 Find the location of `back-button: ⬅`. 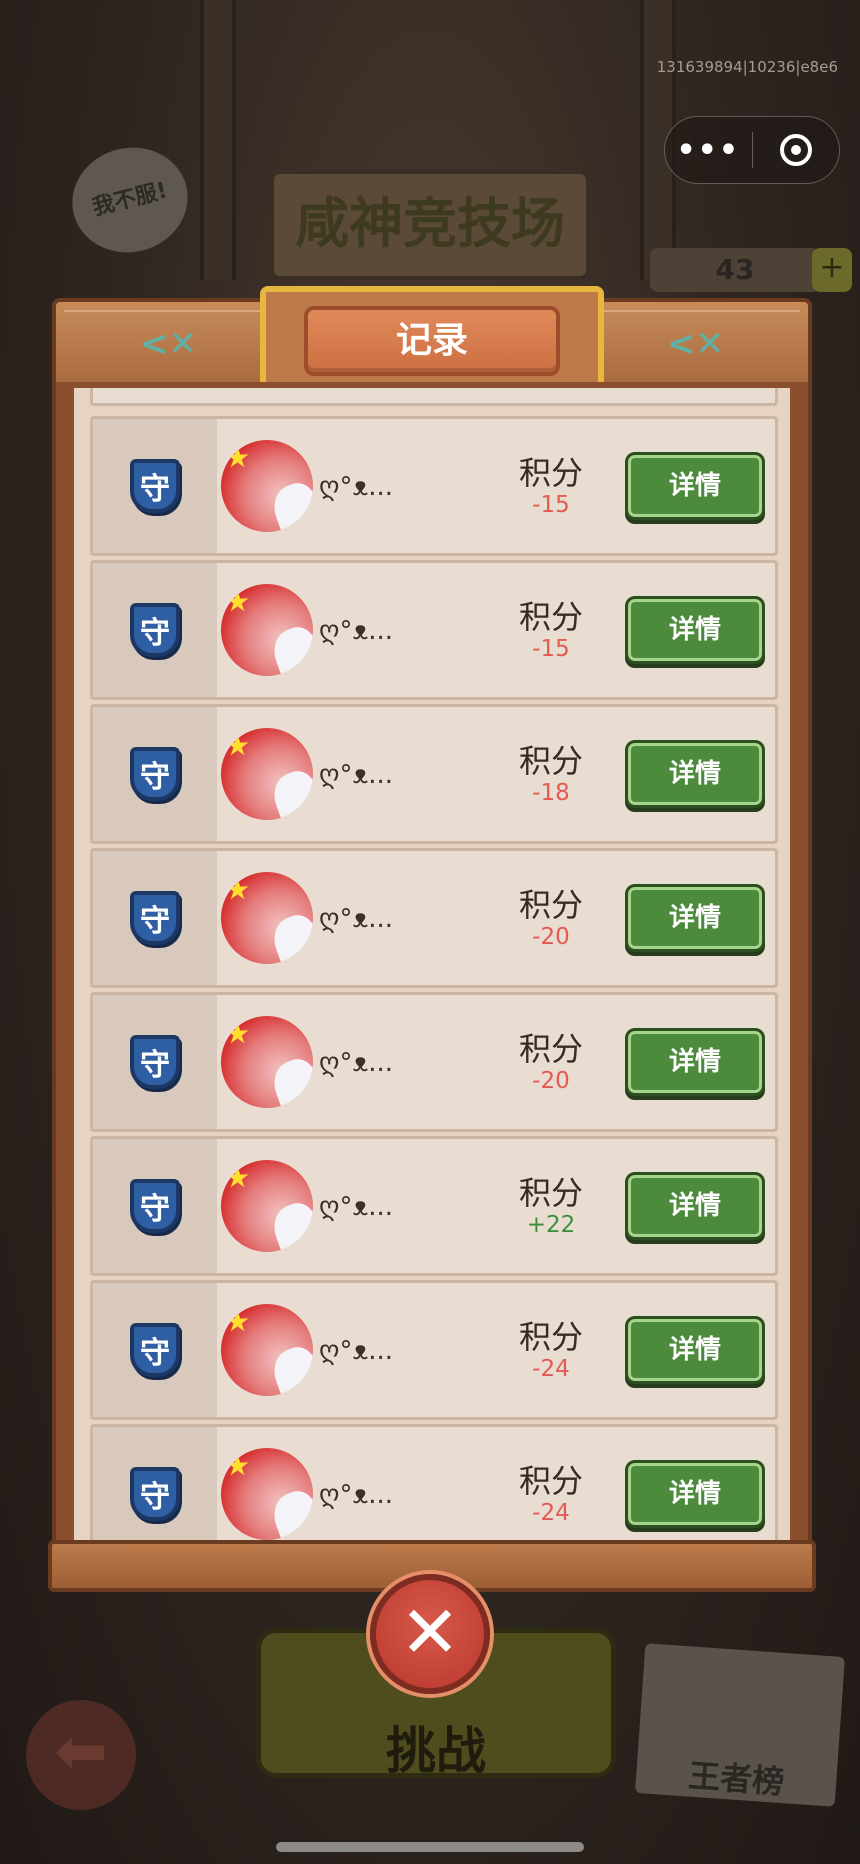

back-button: ⬅ is located at coordinates (81, 1755).